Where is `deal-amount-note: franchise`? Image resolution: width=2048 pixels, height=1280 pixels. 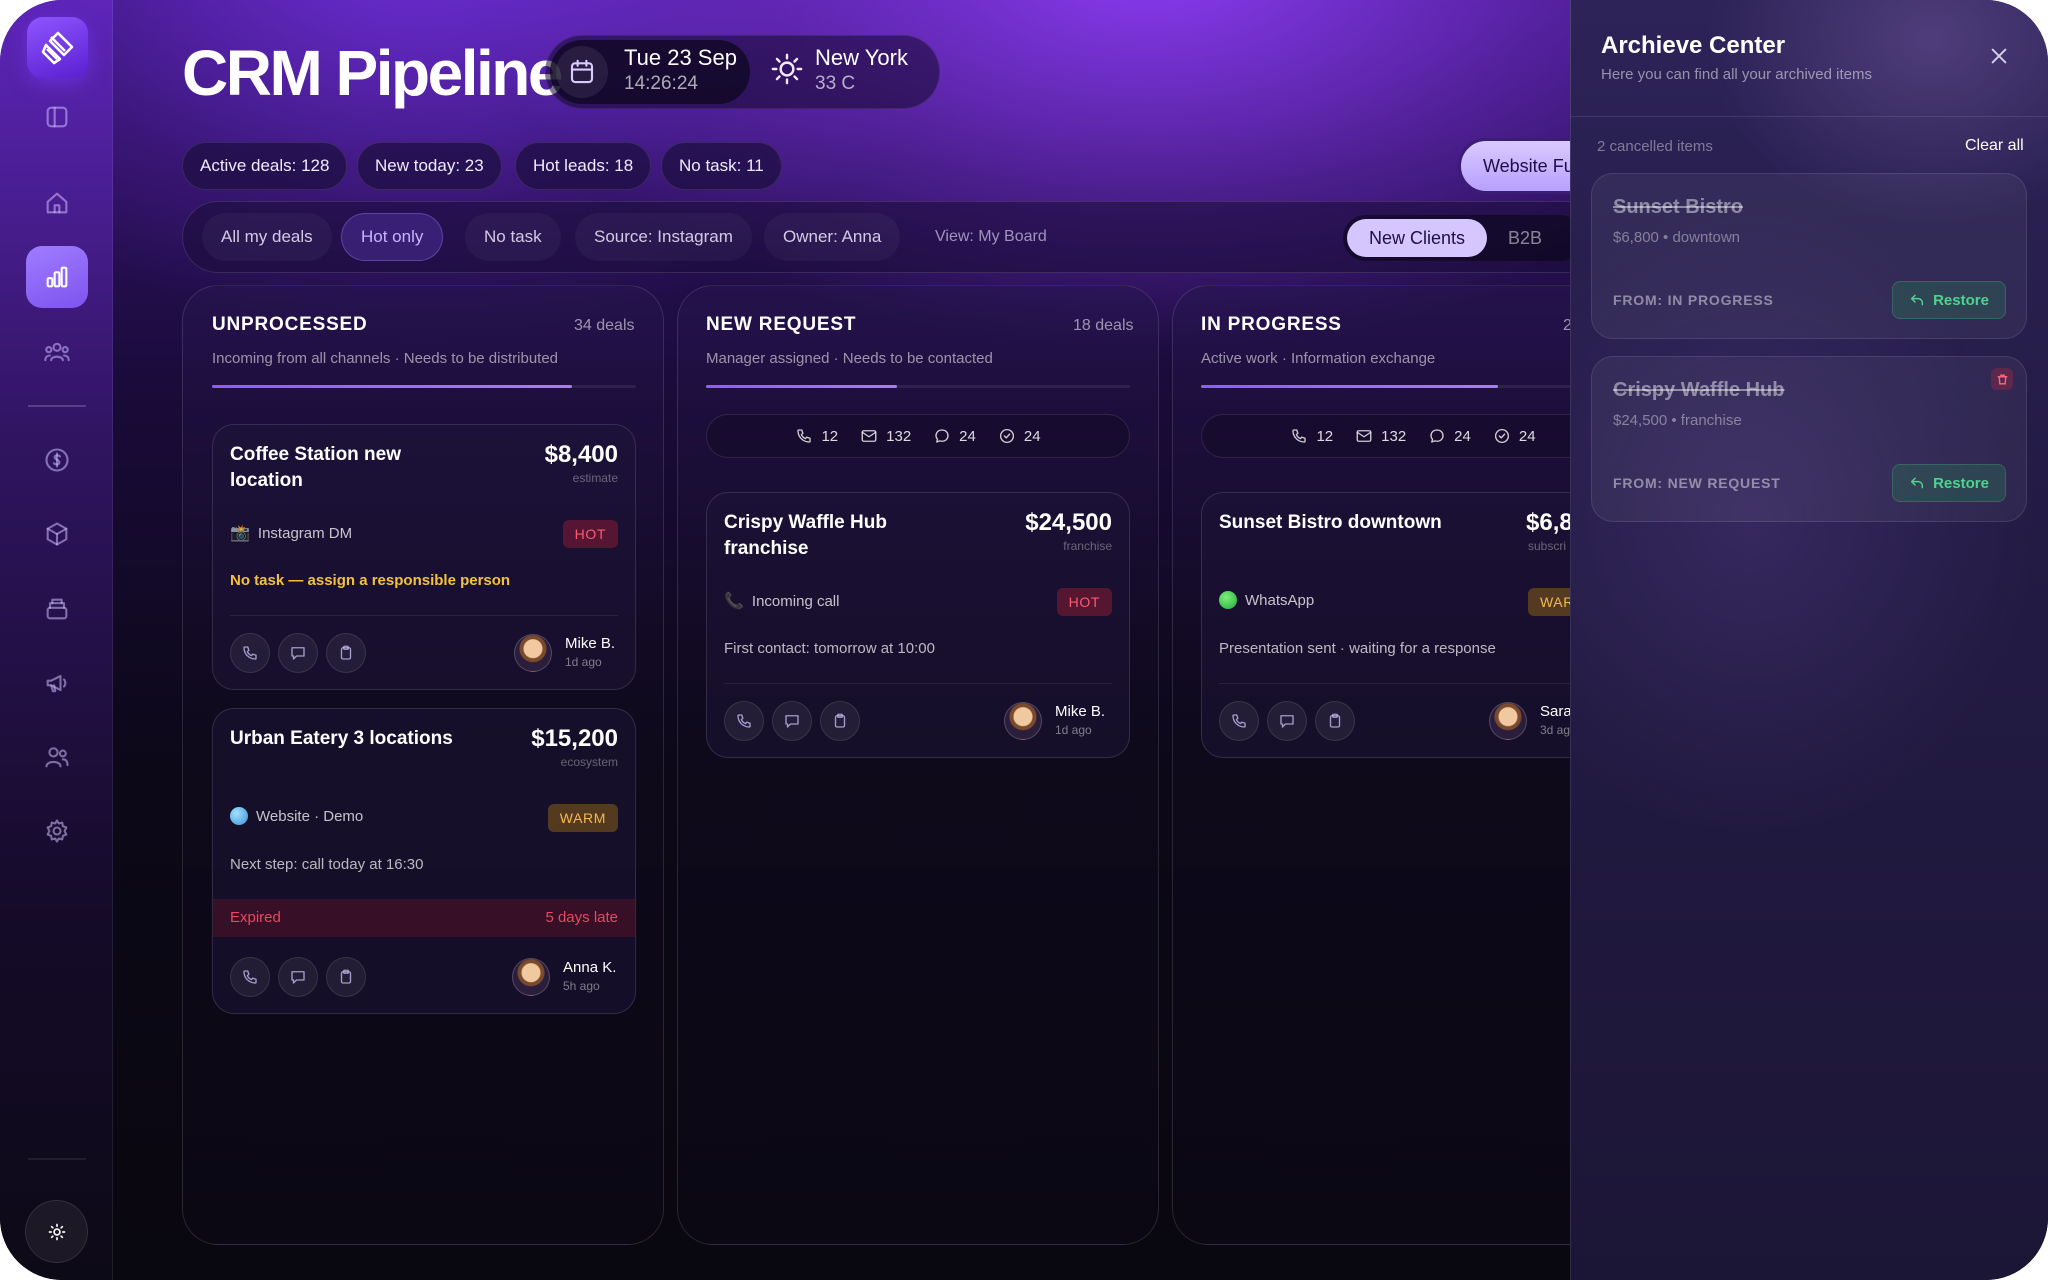 deal-amount-note: franchise is located at coordinates (1087, 546).